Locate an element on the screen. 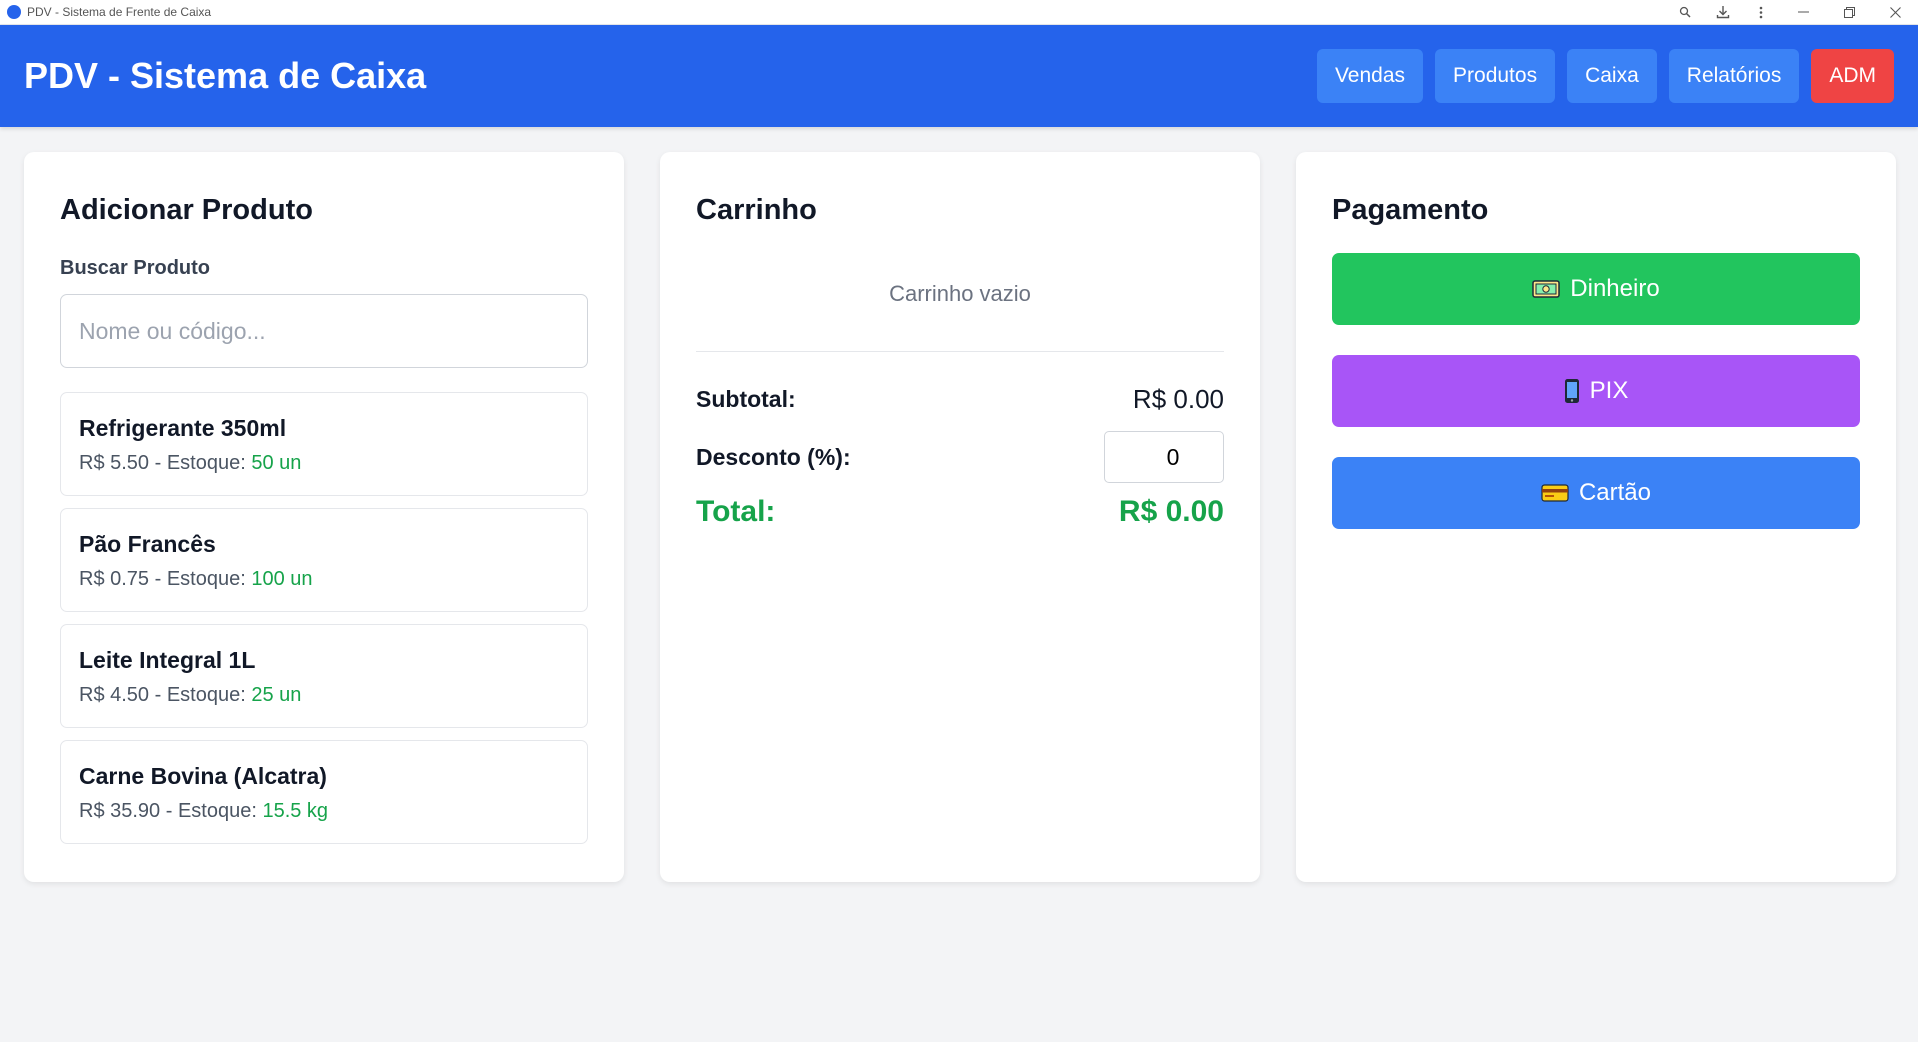 The image size is (1918, 1042). product-card: Pão Francês R$ 0.75 - Estoque: 100 un is located at coordinates (324, 560).